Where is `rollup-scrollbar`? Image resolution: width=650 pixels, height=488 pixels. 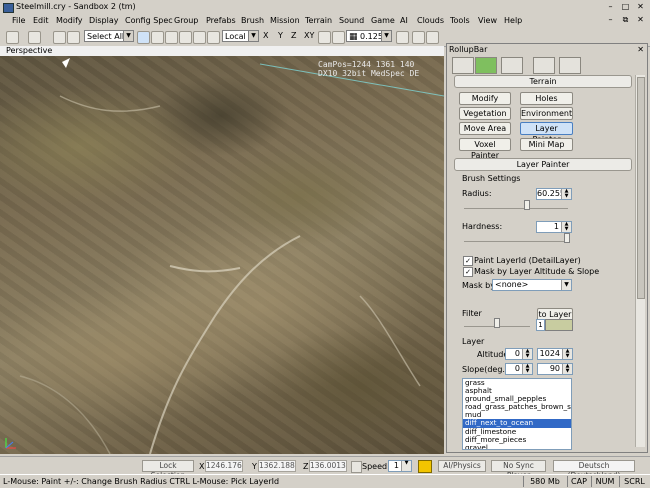
rollup-scrollbar is located at coordinates (640, 261).